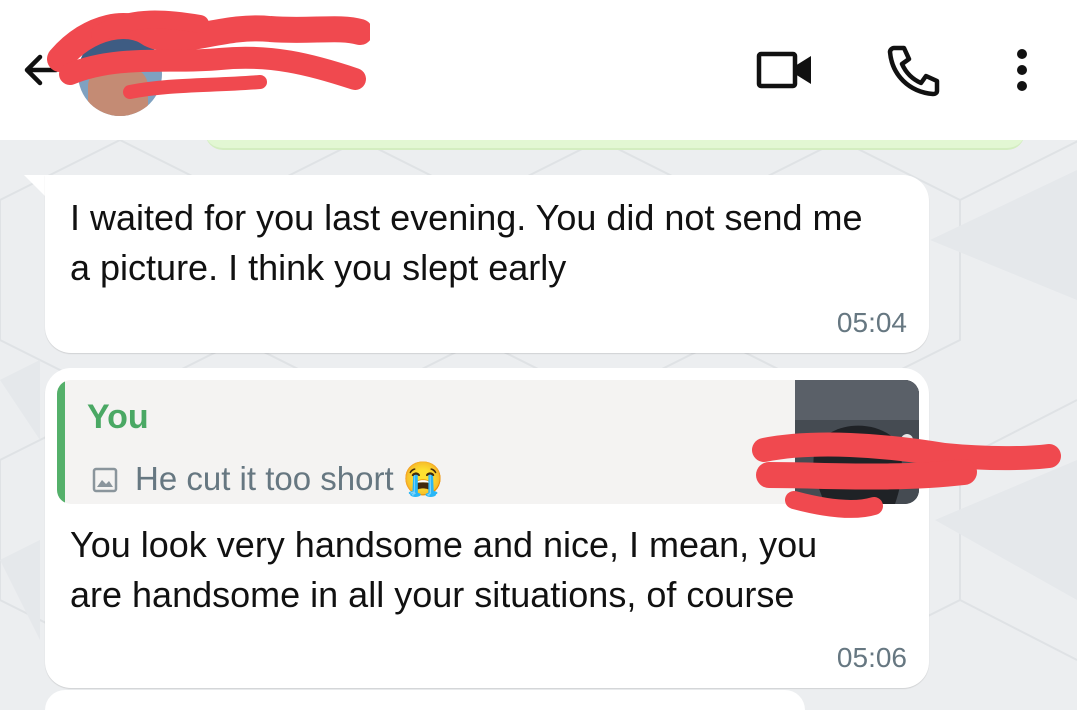  I want to click on image-icon, so click(105, 480).